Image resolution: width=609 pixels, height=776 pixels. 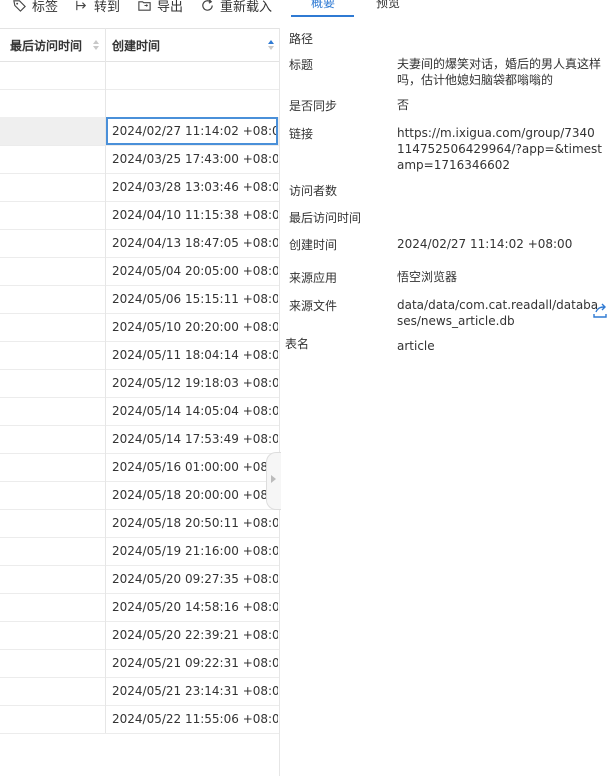 I want to click on table-row: 2024/05/19 21:16:00 +08:00, so click(x=140, y=551).